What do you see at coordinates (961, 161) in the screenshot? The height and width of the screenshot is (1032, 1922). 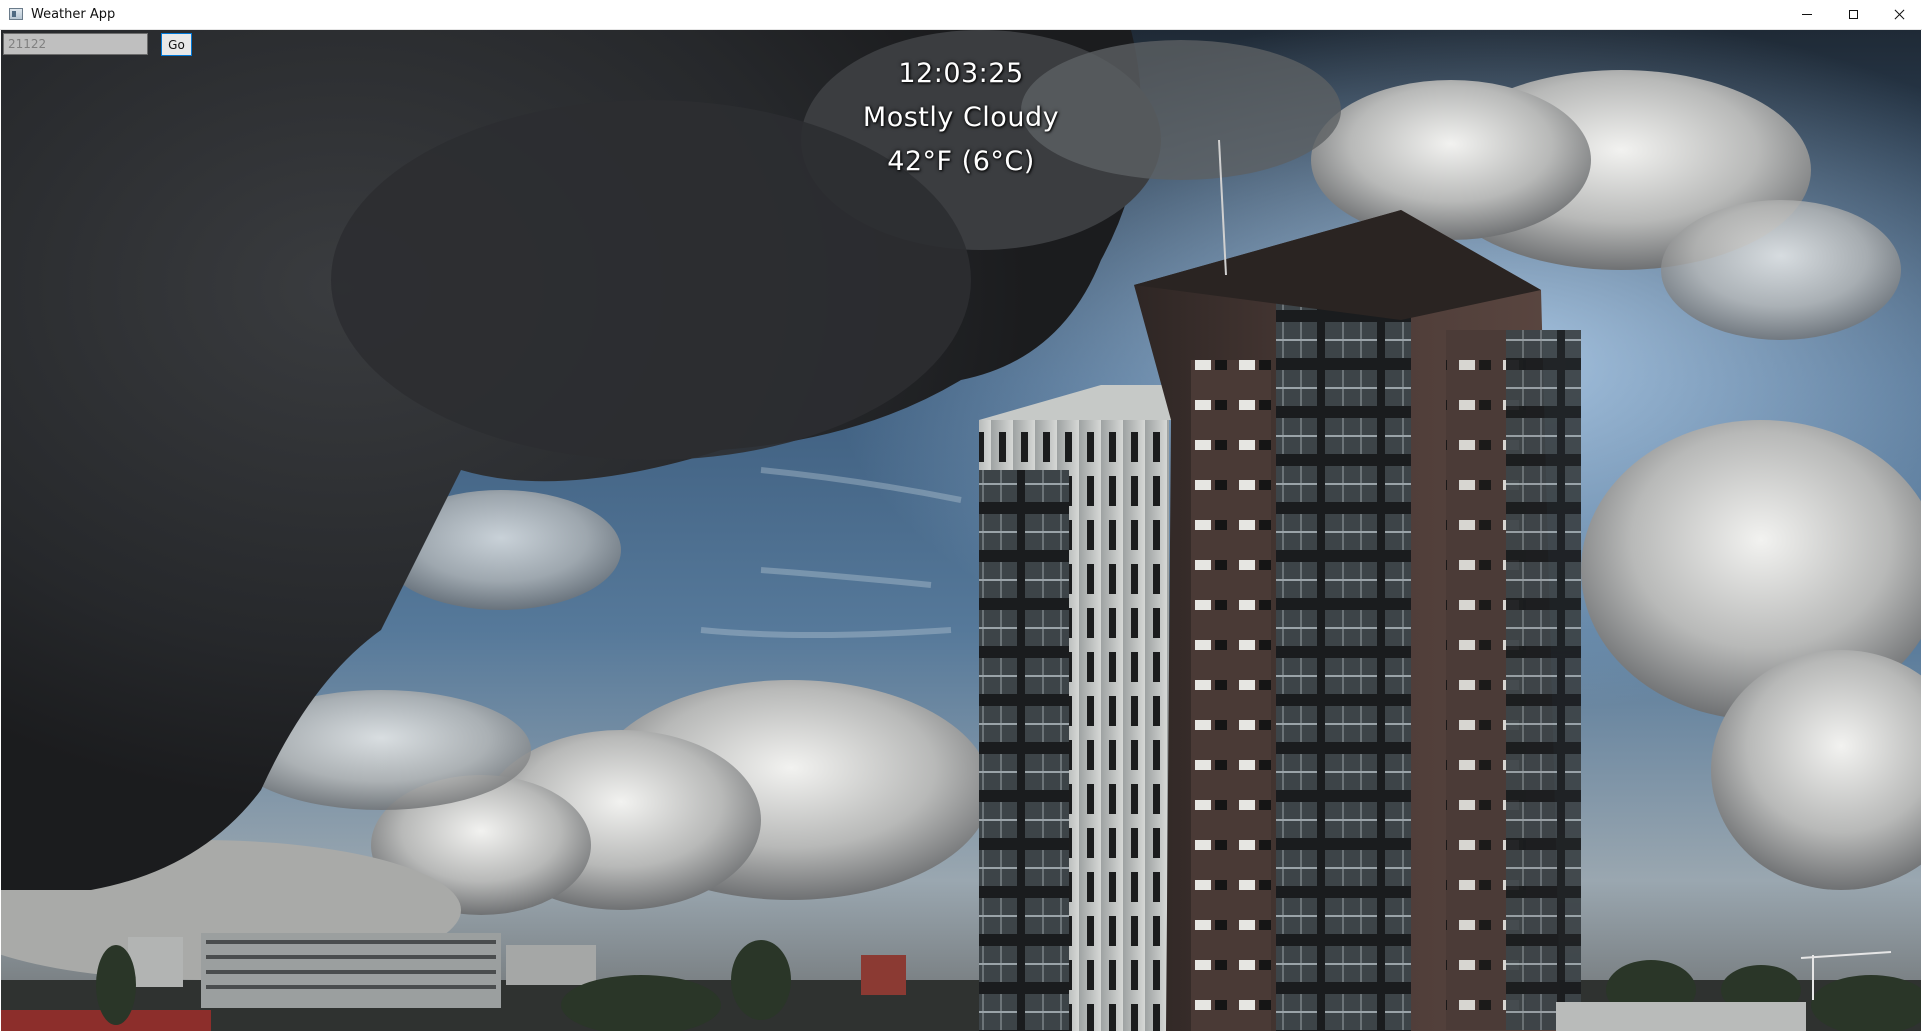 I see `temperature: 42°F (6°C)` at bounding box center [961, 161].